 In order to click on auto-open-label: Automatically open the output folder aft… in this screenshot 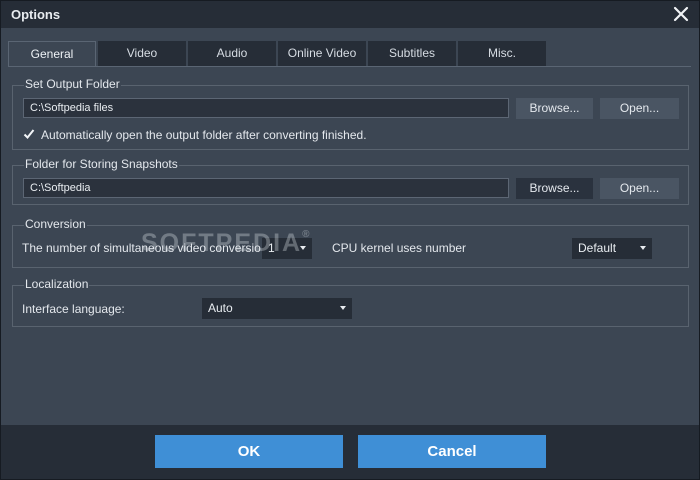, I will do `click(204, 135)`.